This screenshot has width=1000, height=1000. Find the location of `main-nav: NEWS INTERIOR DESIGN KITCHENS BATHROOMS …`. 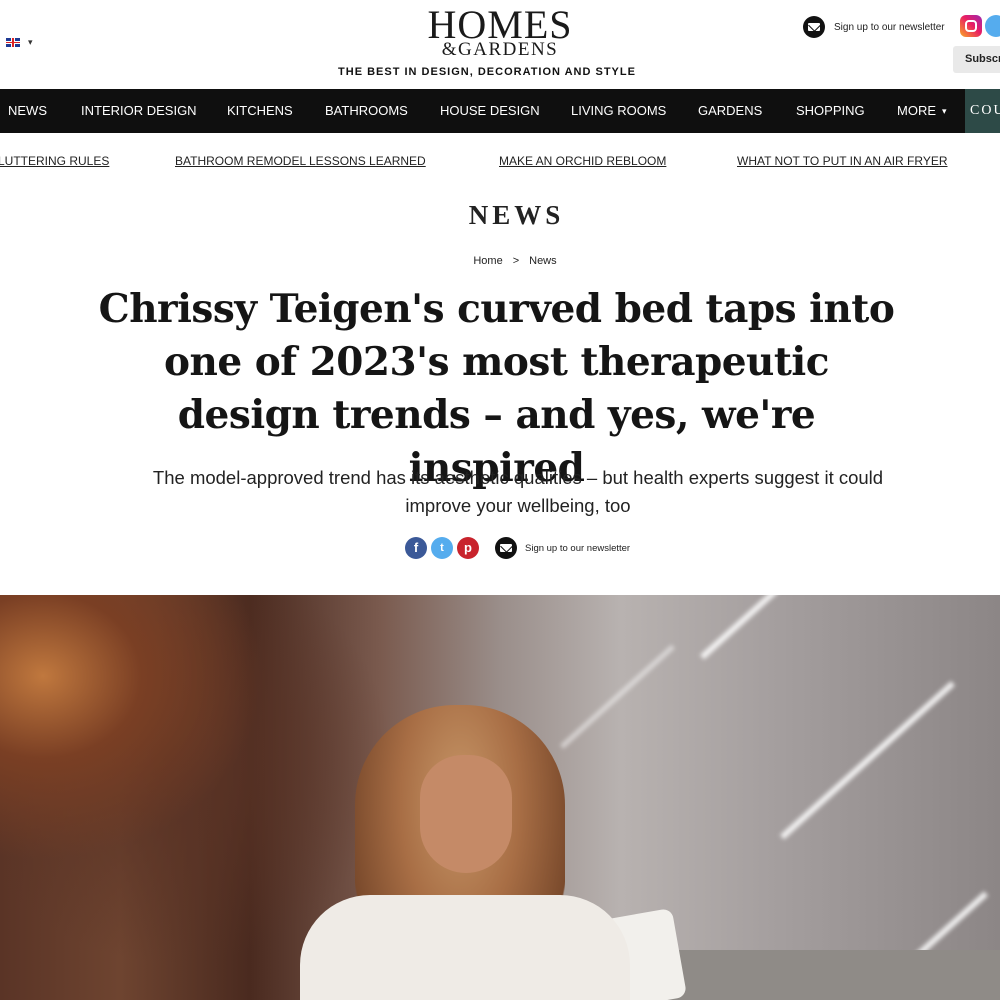

main-nav: NEWS INTERIOR DESIGN KITCHENS BATHROOMS … is located at coordinates (500, 111).